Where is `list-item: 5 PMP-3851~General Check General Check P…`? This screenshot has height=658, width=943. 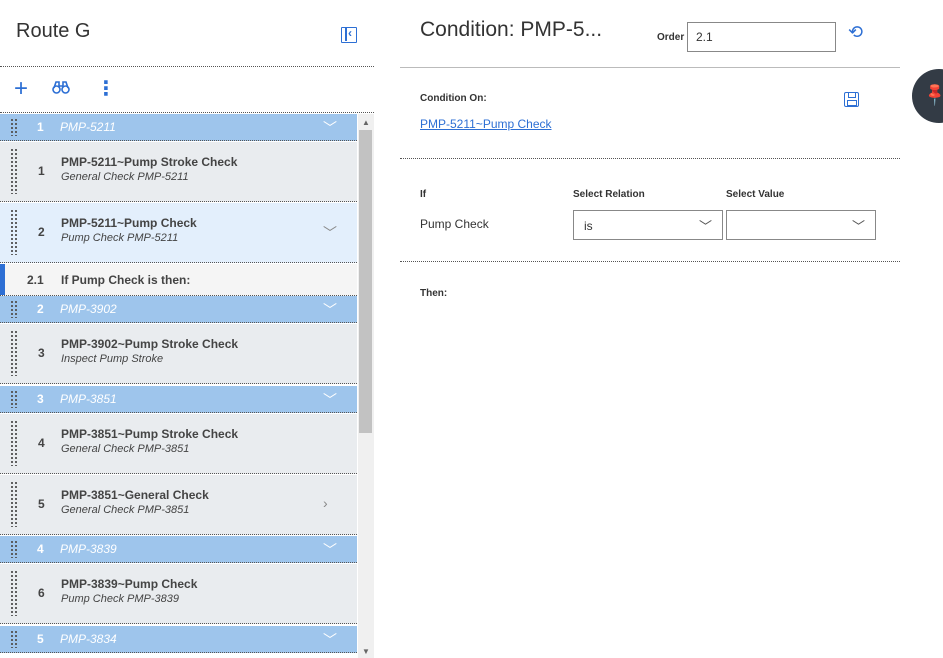
list-item: 5 PMP-3851~General Check General Check P… is located at coordinates (178, 505).